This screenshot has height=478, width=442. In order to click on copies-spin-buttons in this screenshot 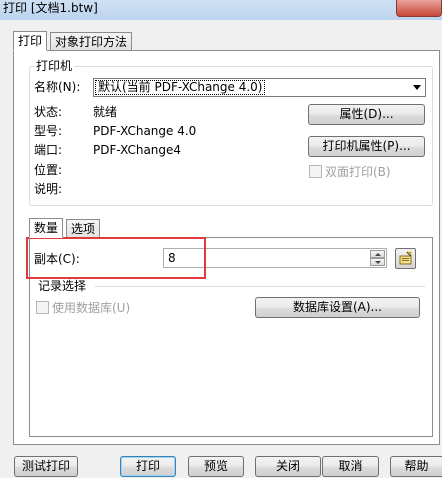, I will do `click(377, 258)`.